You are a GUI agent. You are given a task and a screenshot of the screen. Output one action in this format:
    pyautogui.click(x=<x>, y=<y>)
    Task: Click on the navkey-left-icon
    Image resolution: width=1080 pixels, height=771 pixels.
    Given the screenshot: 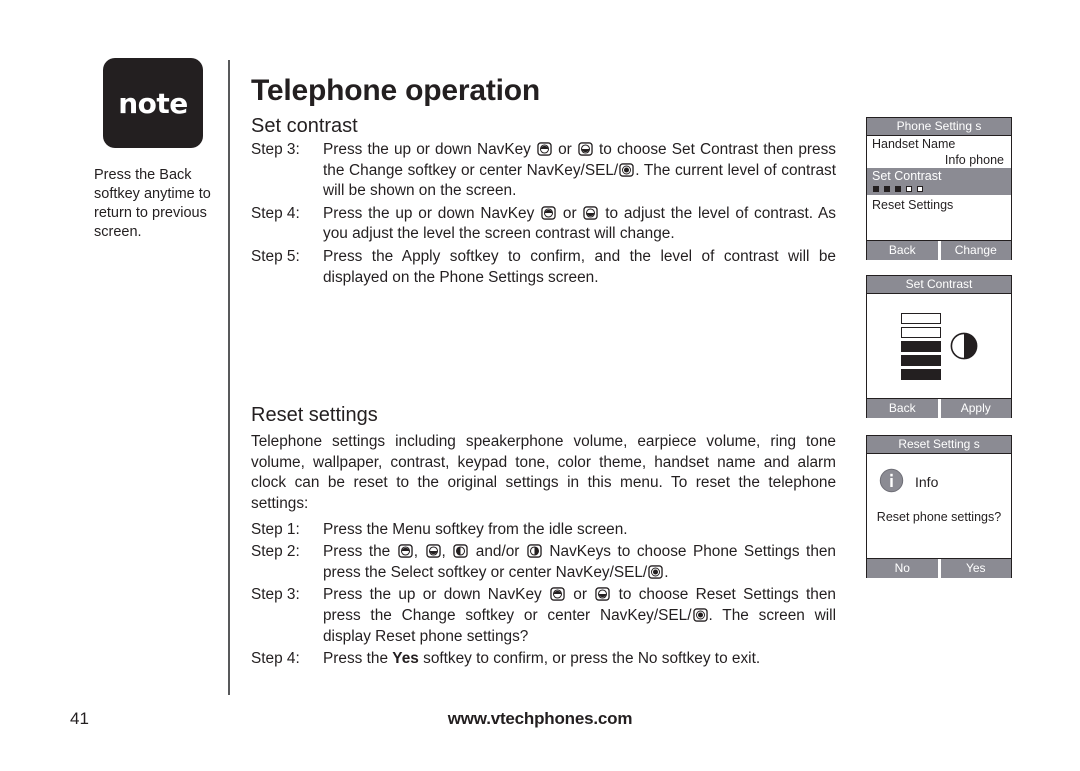 What is the action you would take?
    pyautogui.click(x=460, y=551)
    